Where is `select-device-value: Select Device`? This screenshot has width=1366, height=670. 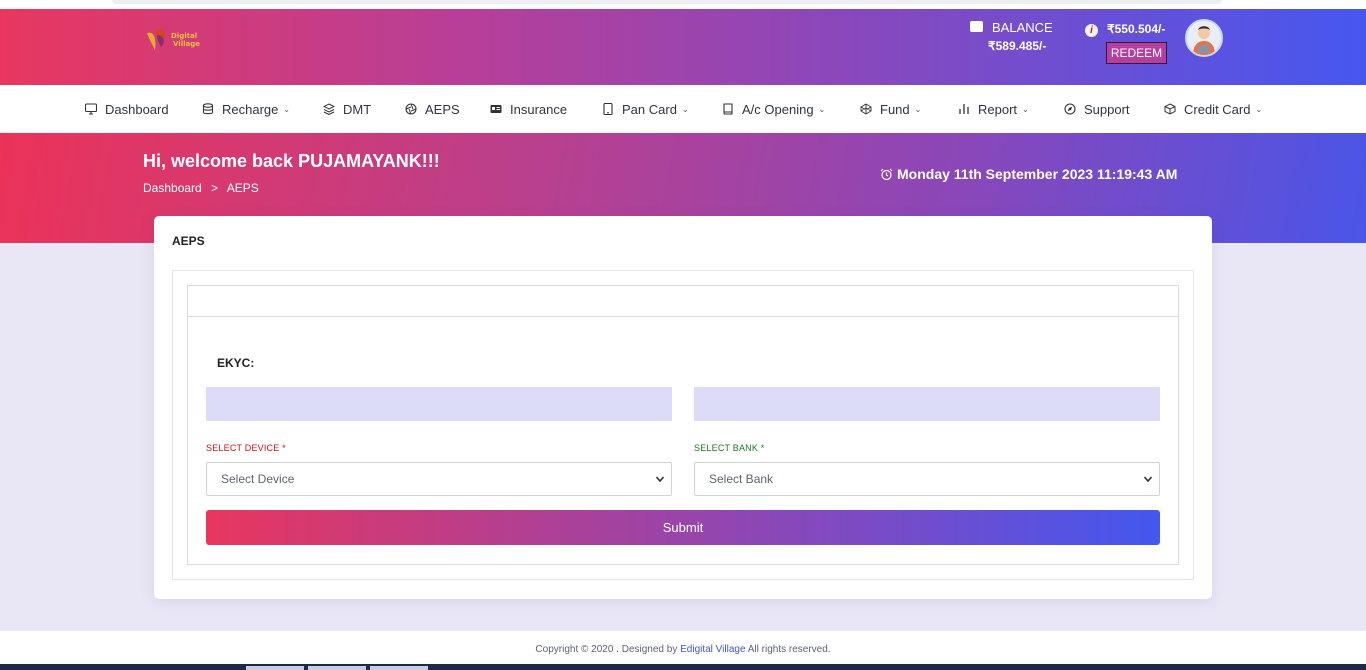
select-device-value: Select Device is located at coordinates (258, 479).